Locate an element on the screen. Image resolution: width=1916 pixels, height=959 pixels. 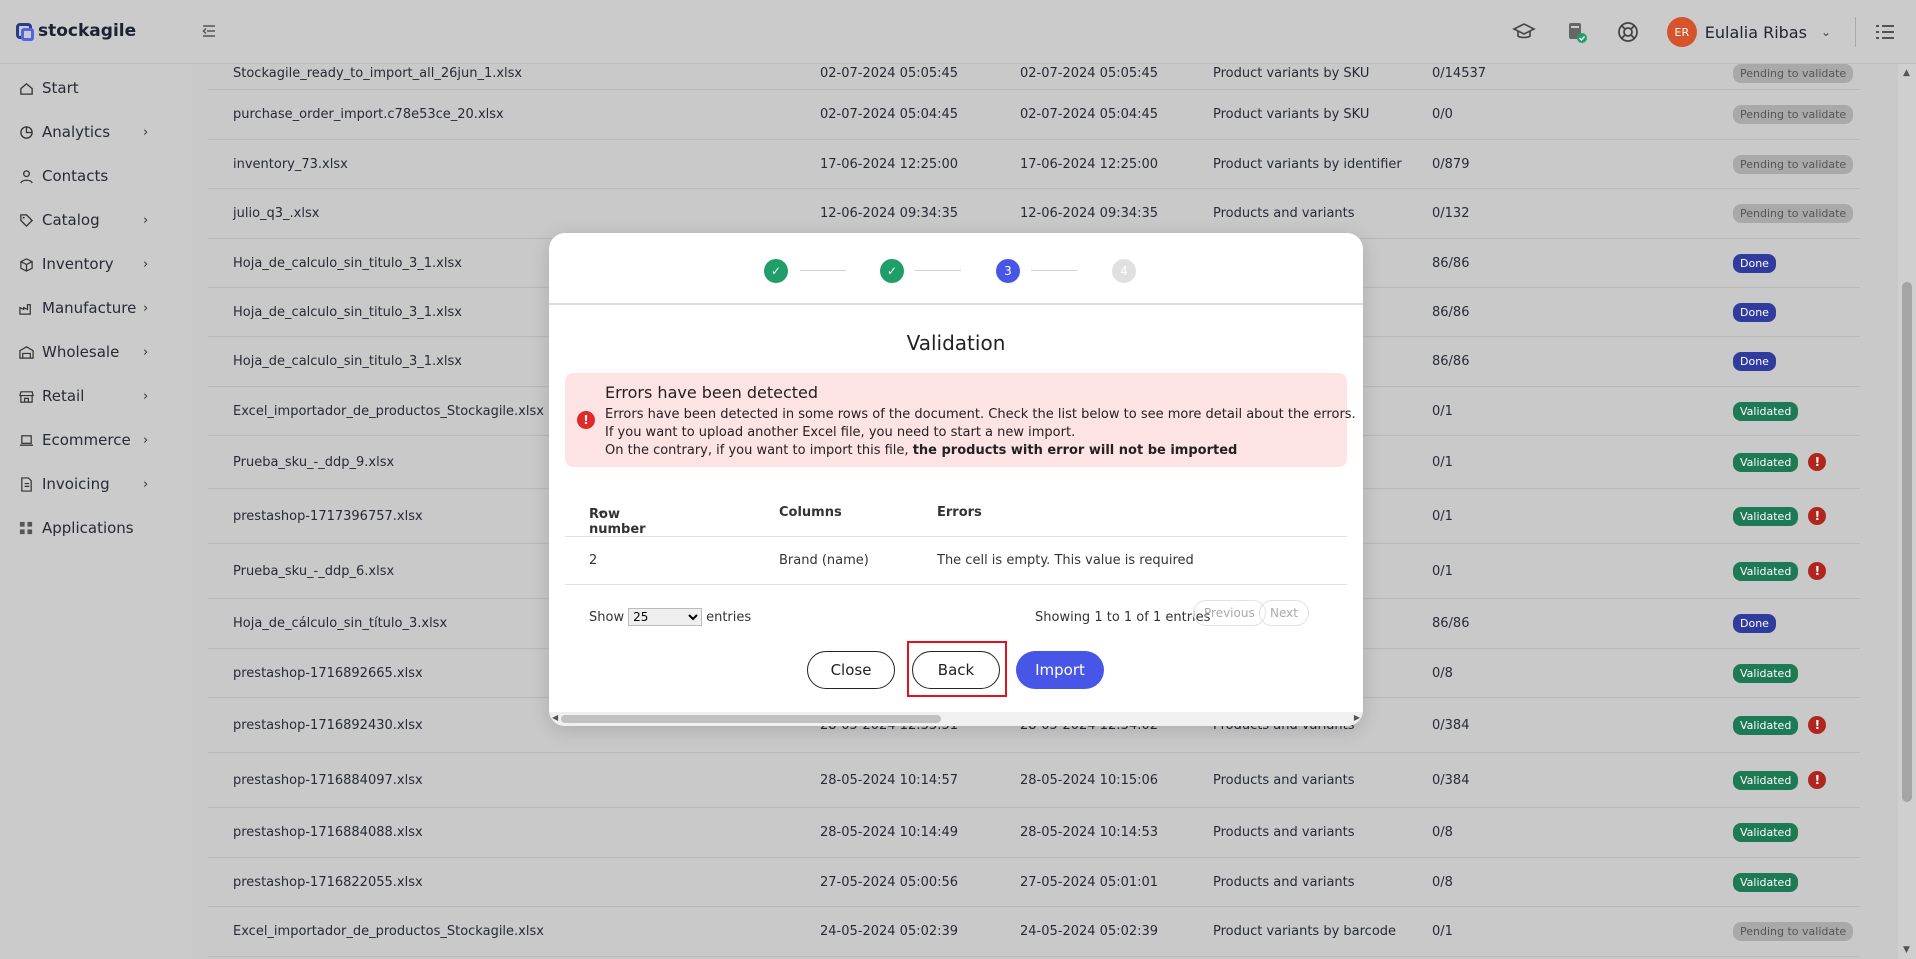
import-type-cell: Products and variants is located at coordinates (1284, 213).